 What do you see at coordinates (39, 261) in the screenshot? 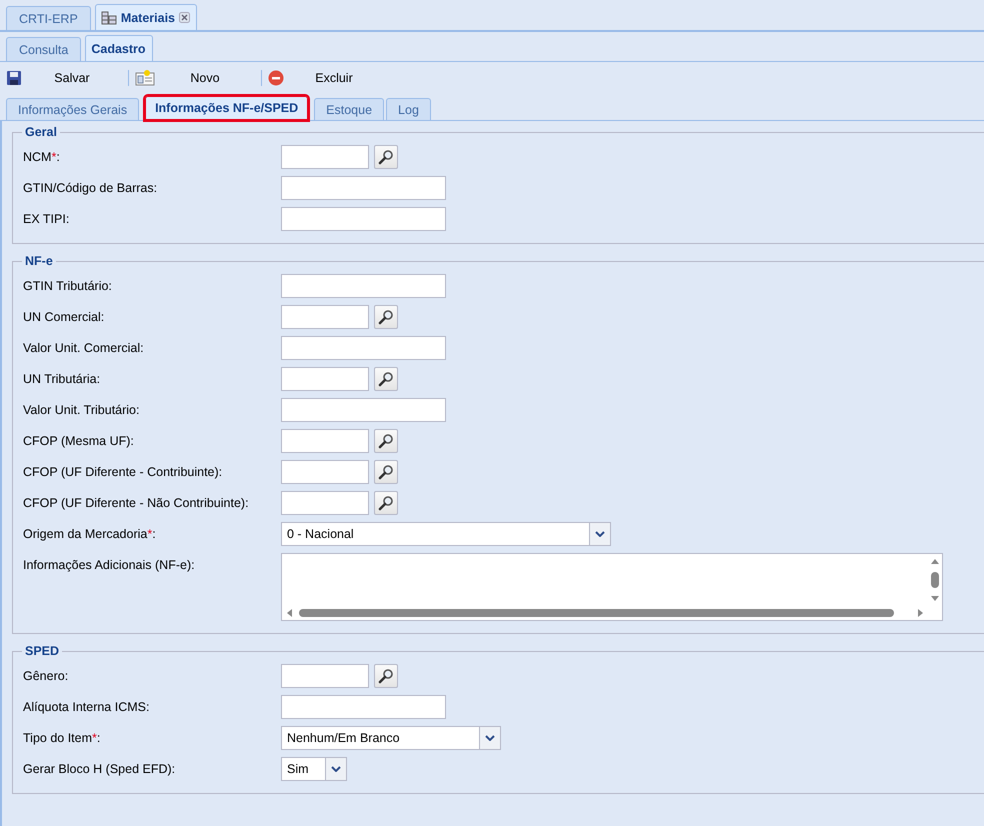
I see `section-title: NF-e` at bounding box center [39, 261].